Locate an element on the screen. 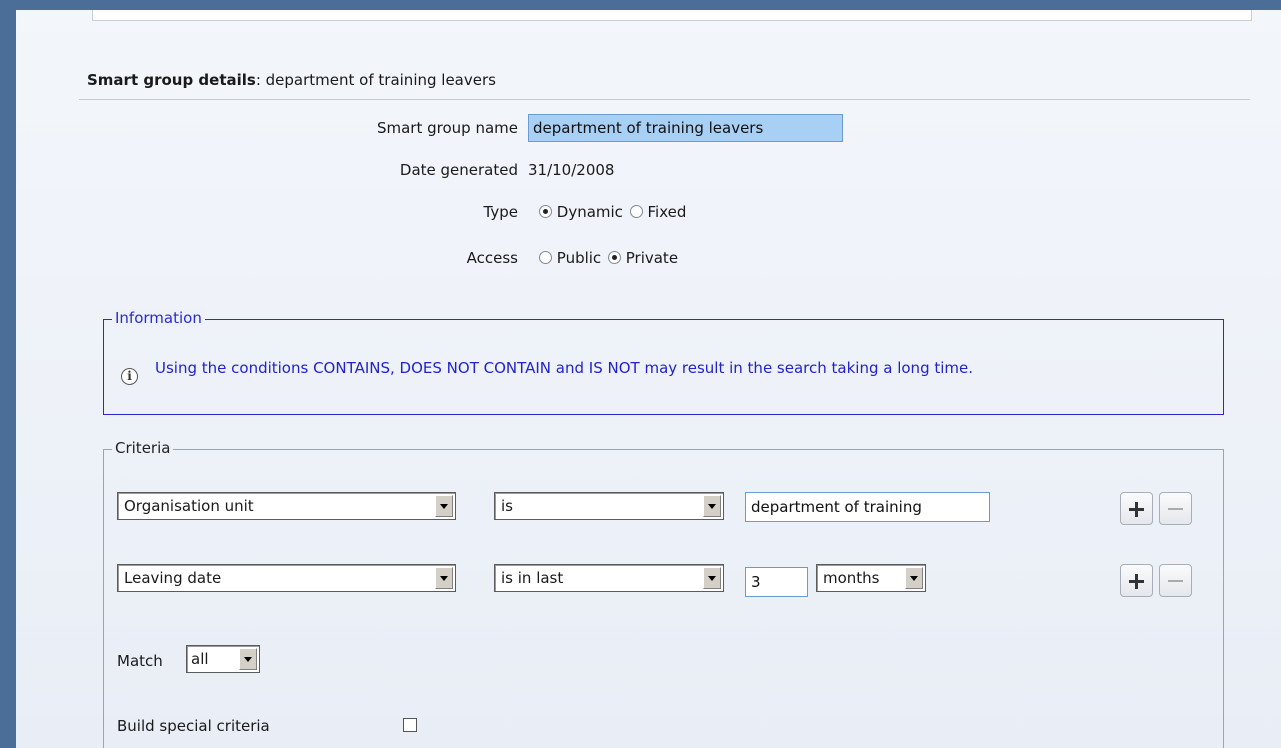 The height and width of the screenshot is (748, 1281). type-radio-group: Dynamic Fixed is located at coordinates (612, 212).